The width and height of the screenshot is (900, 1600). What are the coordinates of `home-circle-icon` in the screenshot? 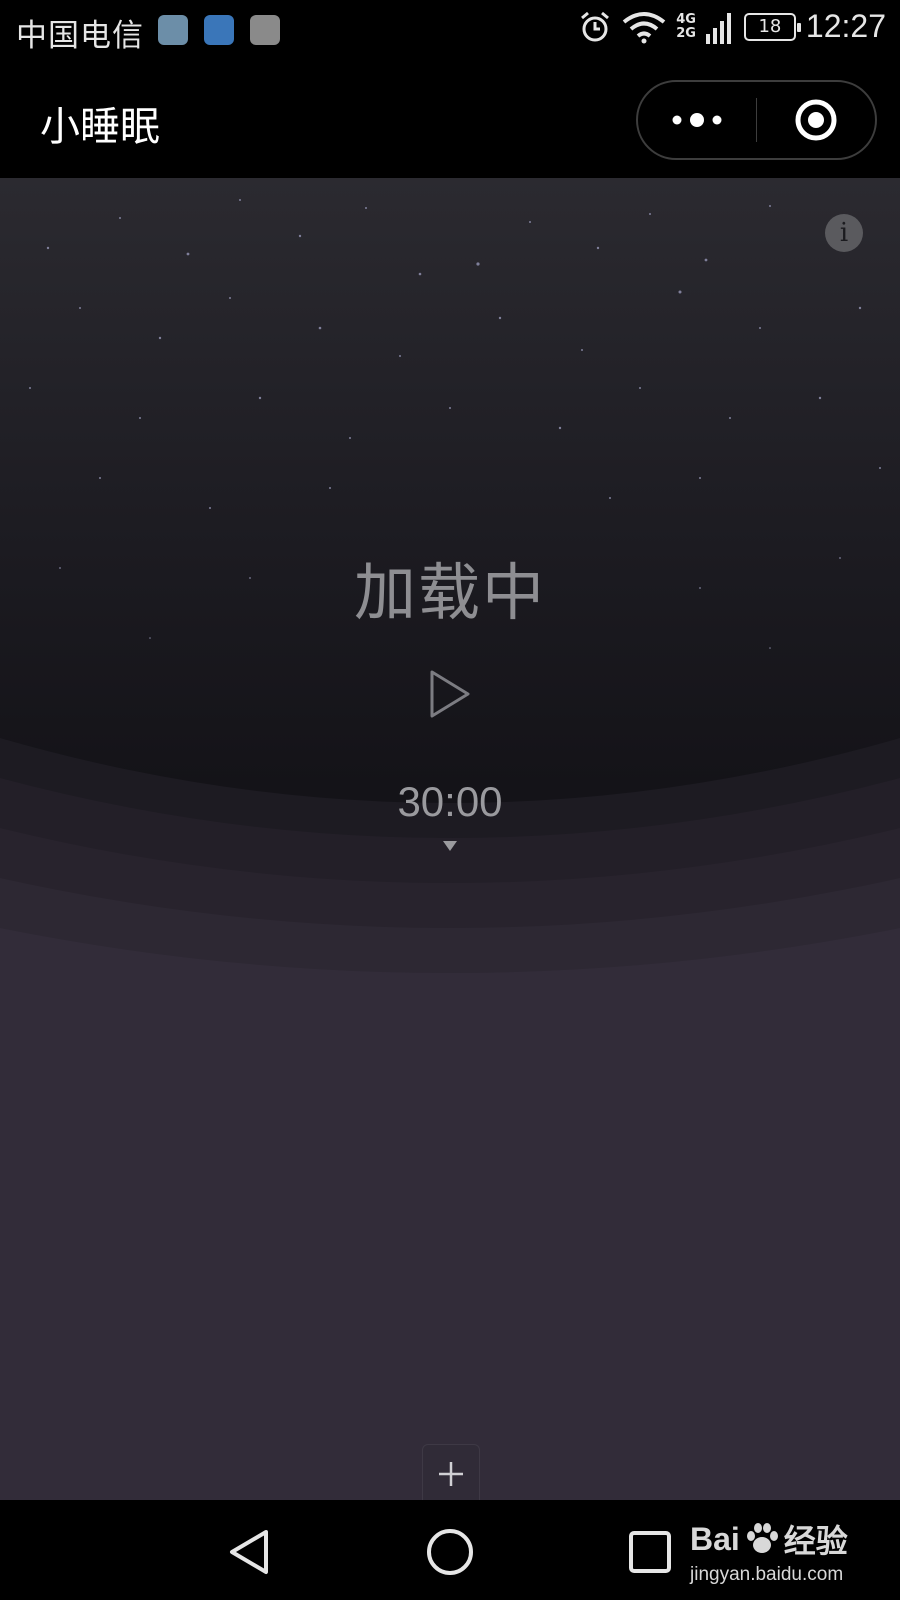 It's located at (450, 1552).